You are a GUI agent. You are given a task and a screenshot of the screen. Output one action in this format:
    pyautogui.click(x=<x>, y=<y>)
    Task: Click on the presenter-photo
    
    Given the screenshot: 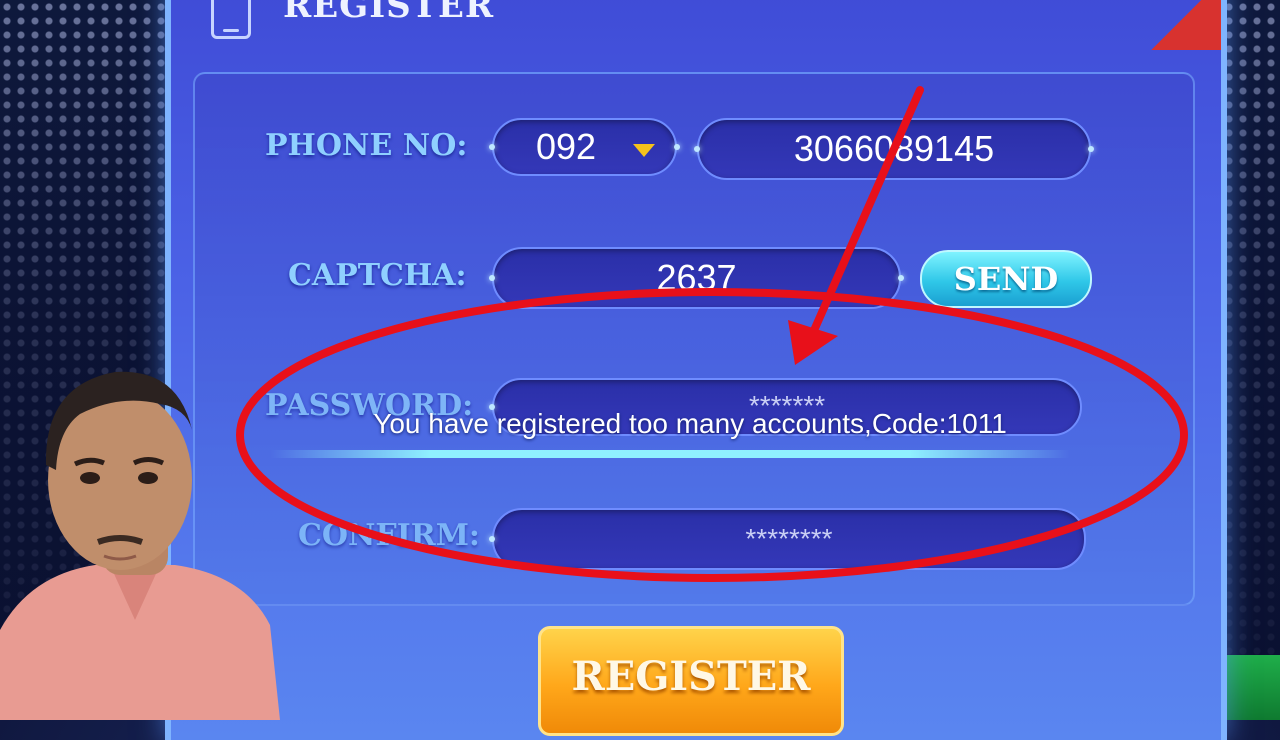 What is the action you would take?
    pyautogui.click(x=140, y=545)
    